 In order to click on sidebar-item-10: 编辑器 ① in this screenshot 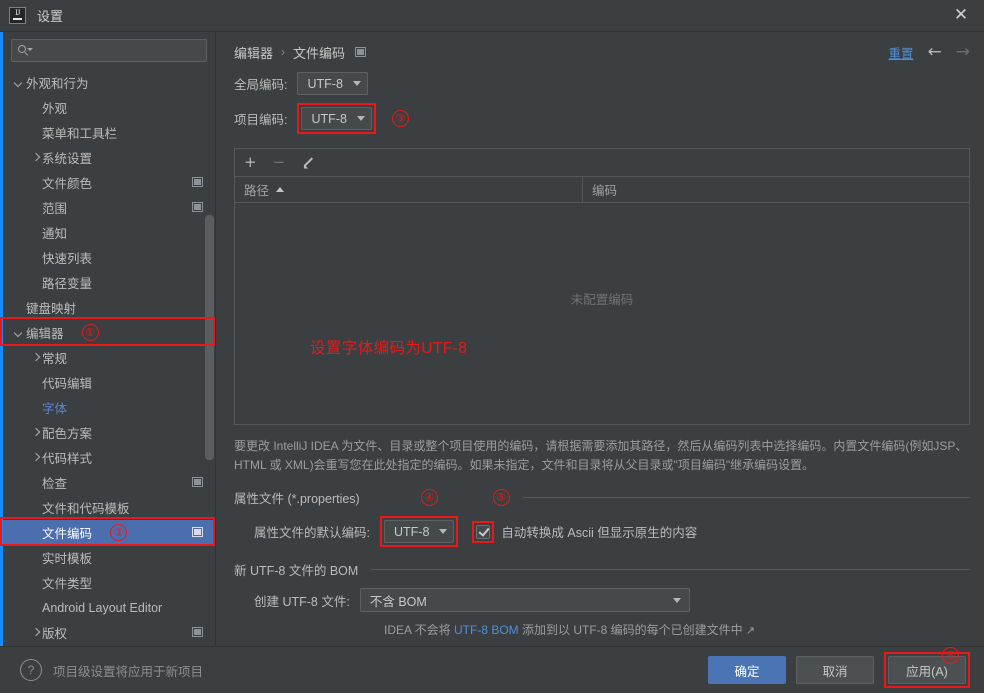, I will do `click(109, 332)`.